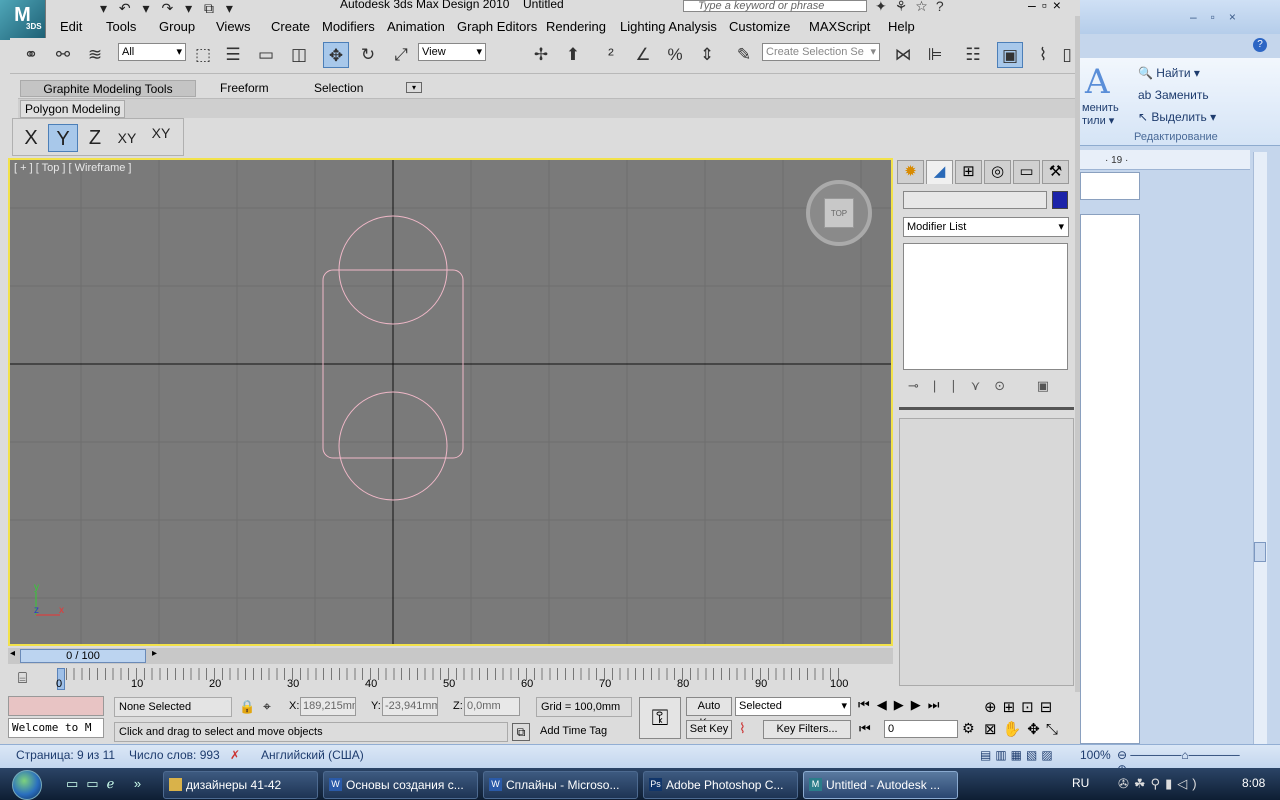 This screenshot has height=800, width=1280. Describe the element at coordinates (174, 755) in the screenshot. I see `word-word-count: Число слов: 993` at that location.